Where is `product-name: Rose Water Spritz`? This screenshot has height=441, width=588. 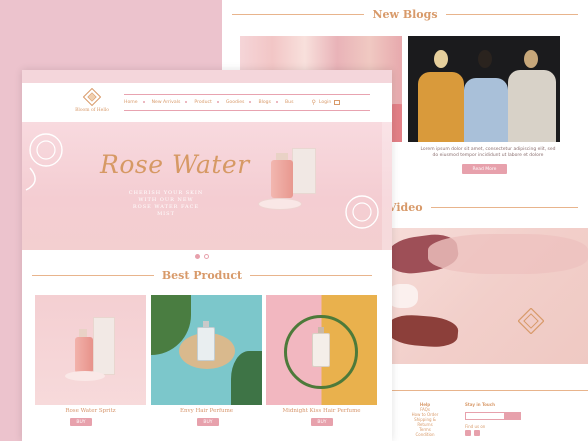 product-name: Rose Water Spritz is located at coordinates (90, 411).